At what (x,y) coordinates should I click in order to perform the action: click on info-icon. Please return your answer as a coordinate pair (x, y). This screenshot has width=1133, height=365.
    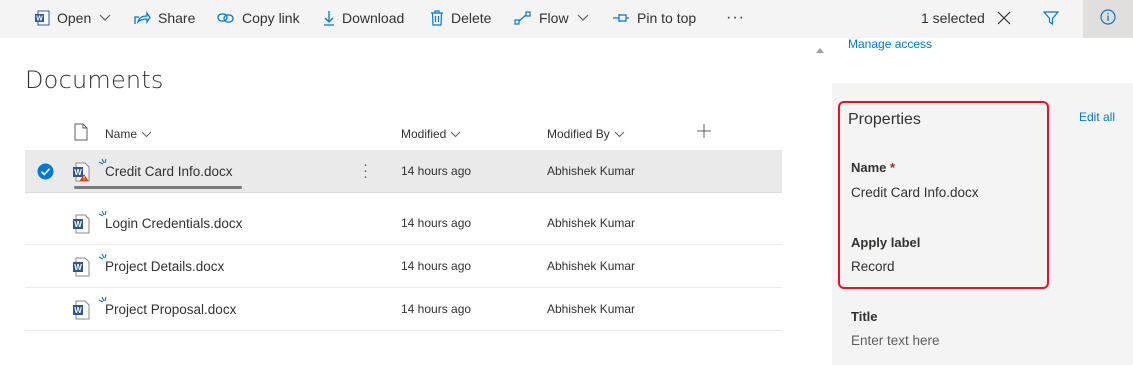
    Looking at the image, I should click on (1108, 19).